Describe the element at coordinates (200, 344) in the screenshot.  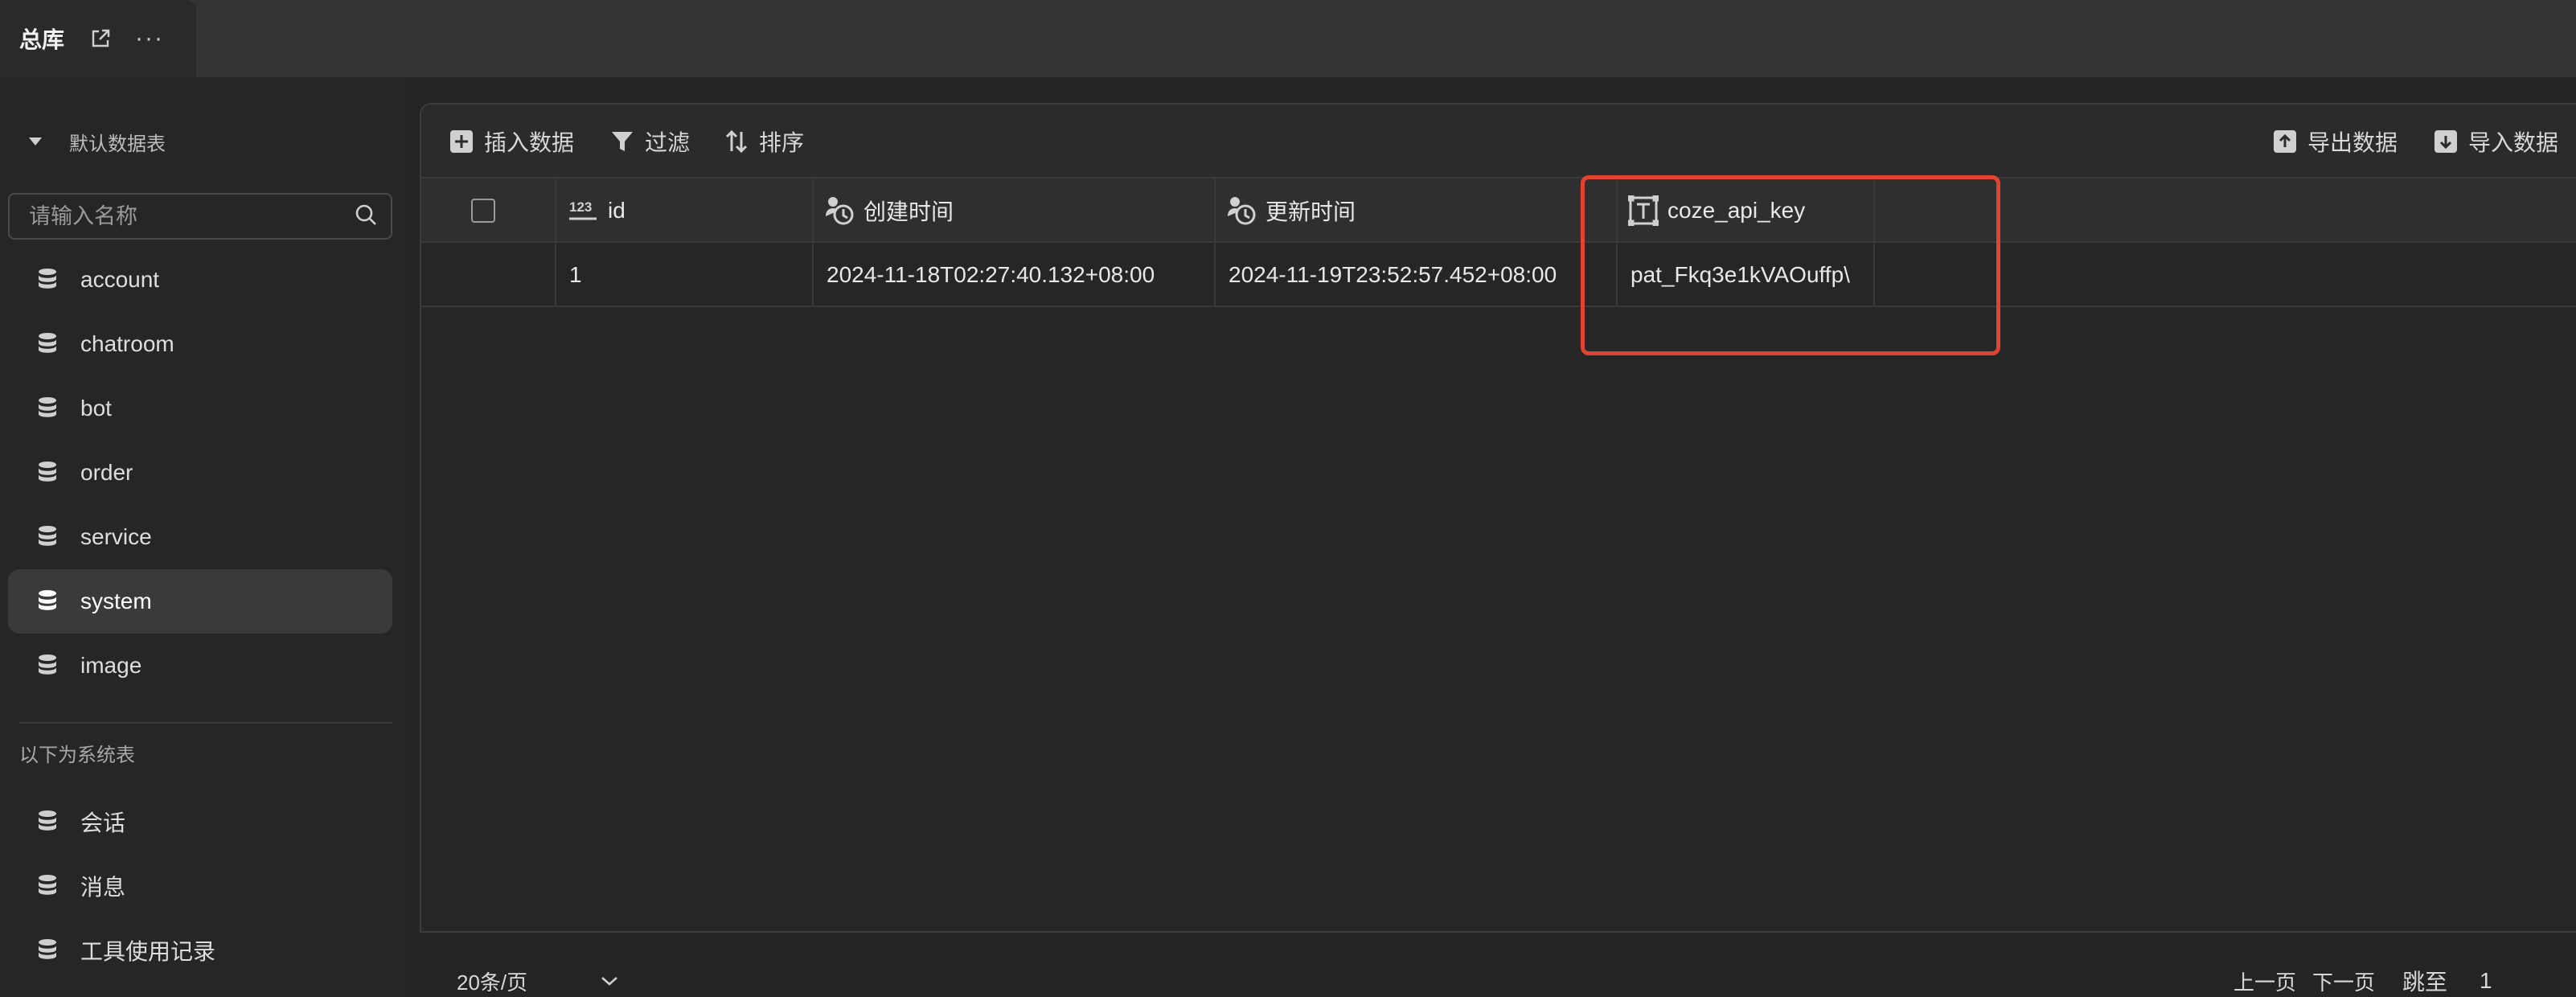
I see `sidebar-item-chatroom: chatroom` at that location.